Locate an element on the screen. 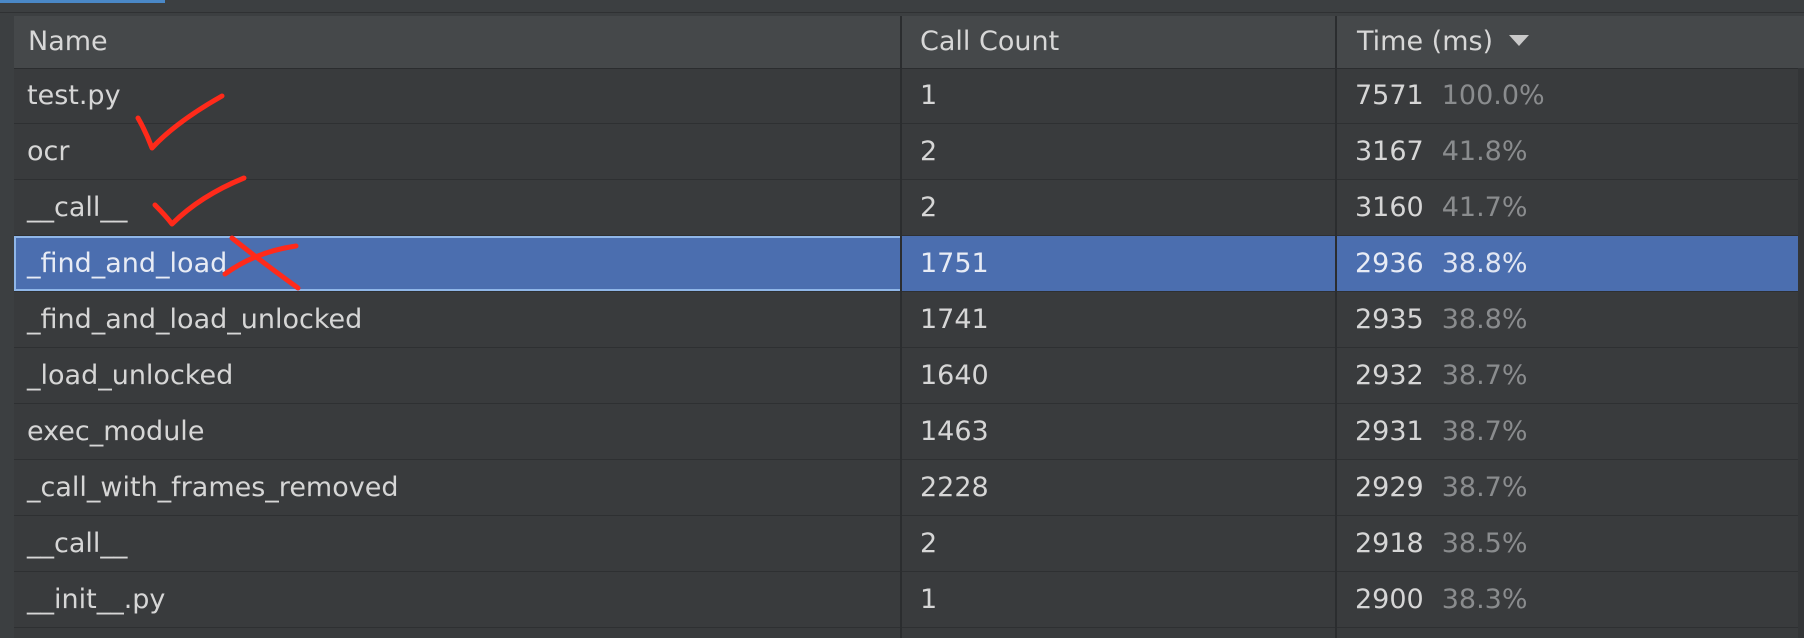 This screenshot has width=1804, height=638. table-row: _call_with_frames_removed 2228 2929 38.7% is located at coordinates (909, 488).